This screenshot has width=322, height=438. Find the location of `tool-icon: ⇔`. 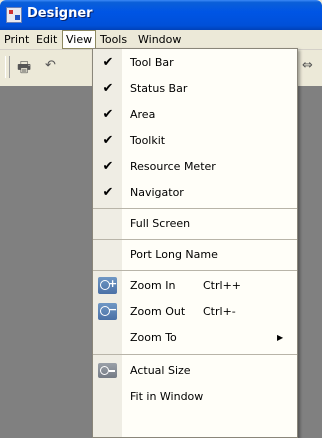

tool-icon: ⇔ is located at coordinates (307, 65).